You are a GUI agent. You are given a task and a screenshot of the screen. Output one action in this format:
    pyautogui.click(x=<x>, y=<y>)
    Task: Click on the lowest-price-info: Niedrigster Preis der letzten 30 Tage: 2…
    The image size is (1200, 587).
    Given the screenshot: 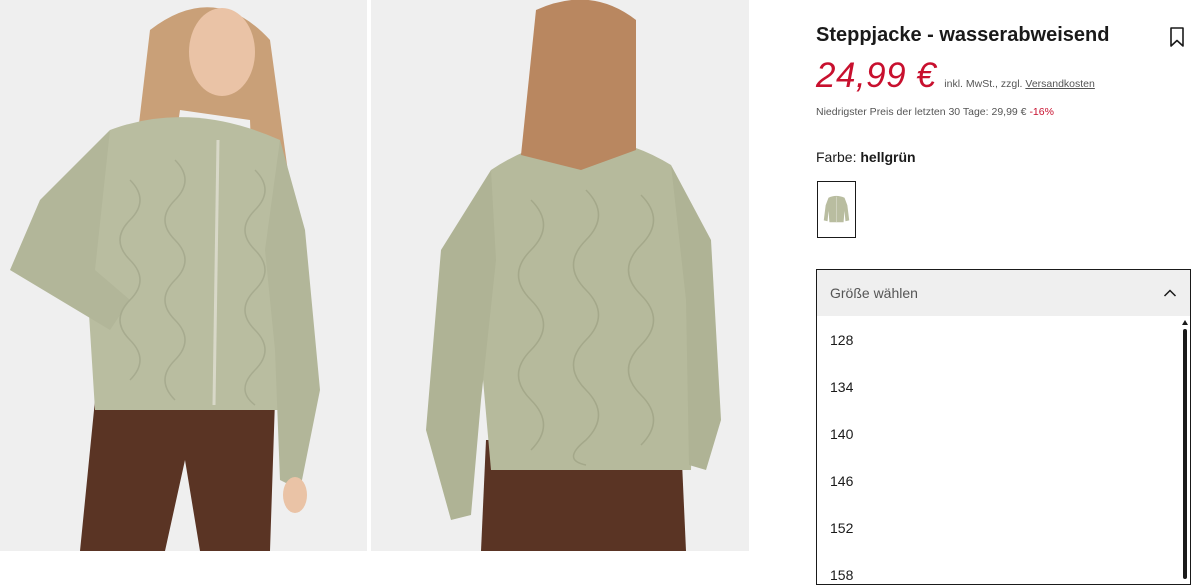 What is the action you would take?
    pyautogui.click(x=935, y=112)
    